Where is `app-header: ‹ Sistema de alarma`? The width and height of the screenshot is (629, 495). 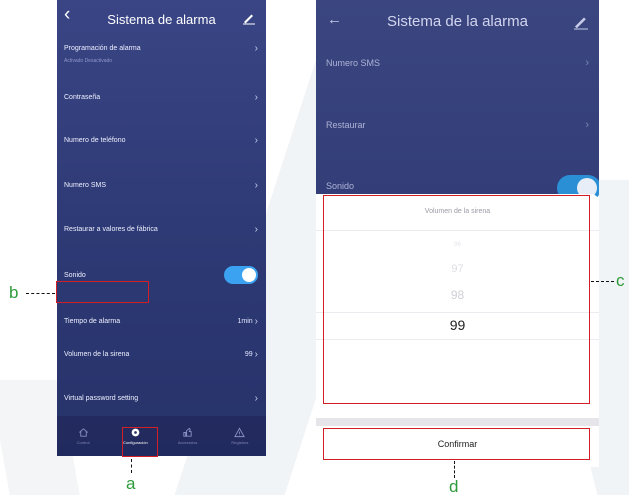
app-header: ‹ Sistema de alarma is located at coordinates (161, 19).